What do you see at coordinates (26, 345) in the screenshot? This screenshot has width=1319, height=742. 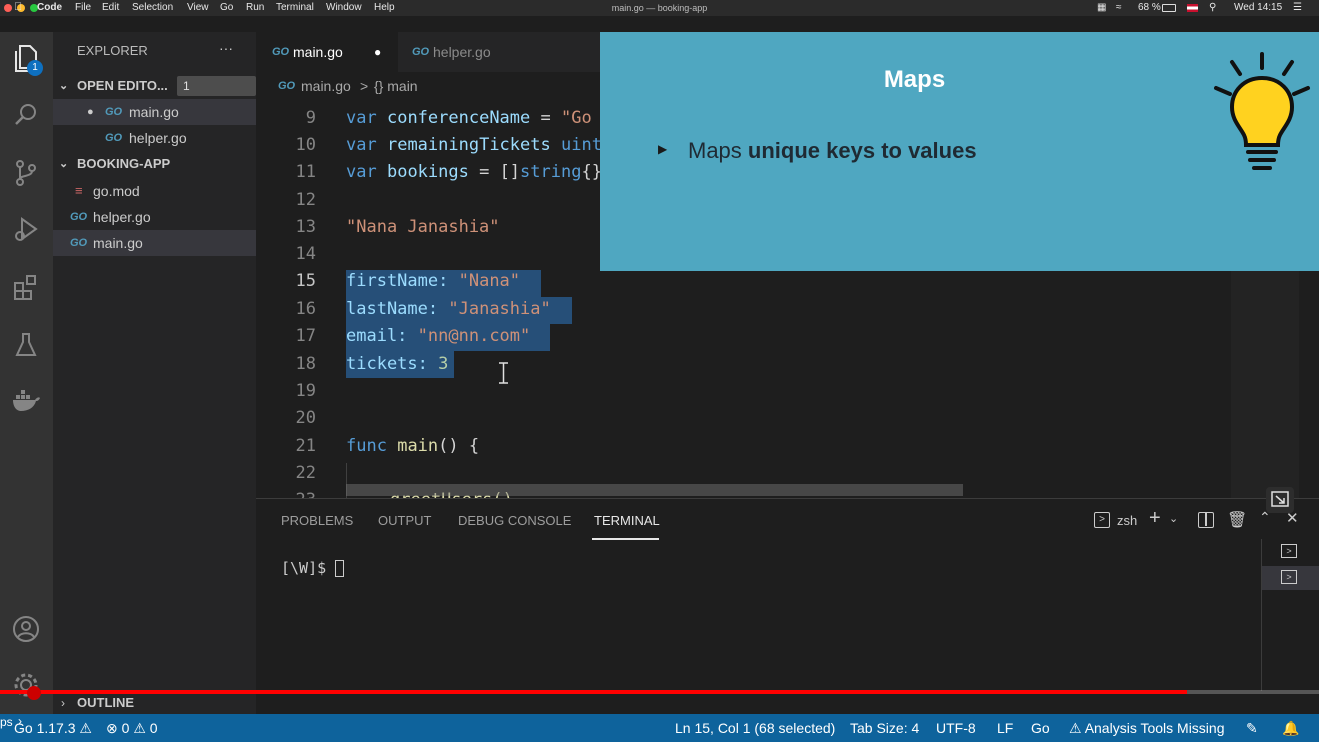 I see `testing-flask-icon` at bounding box center [26, 345].